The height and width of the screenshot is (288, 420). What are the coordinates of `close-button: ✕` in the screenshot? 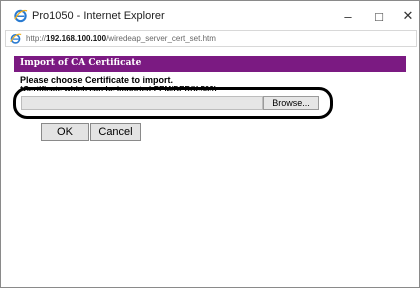 It's located at (408, 16).